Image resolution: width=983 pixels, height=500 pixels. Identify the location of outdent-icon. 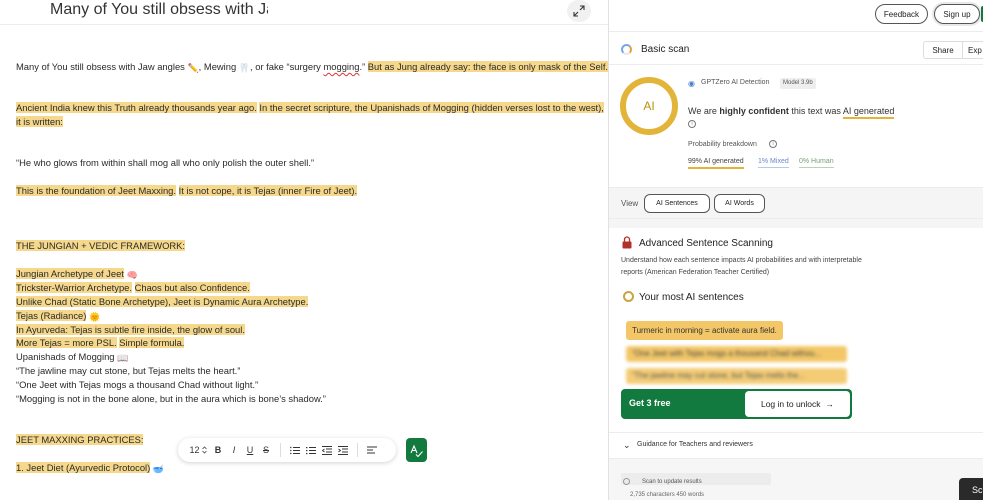
(327, 450).